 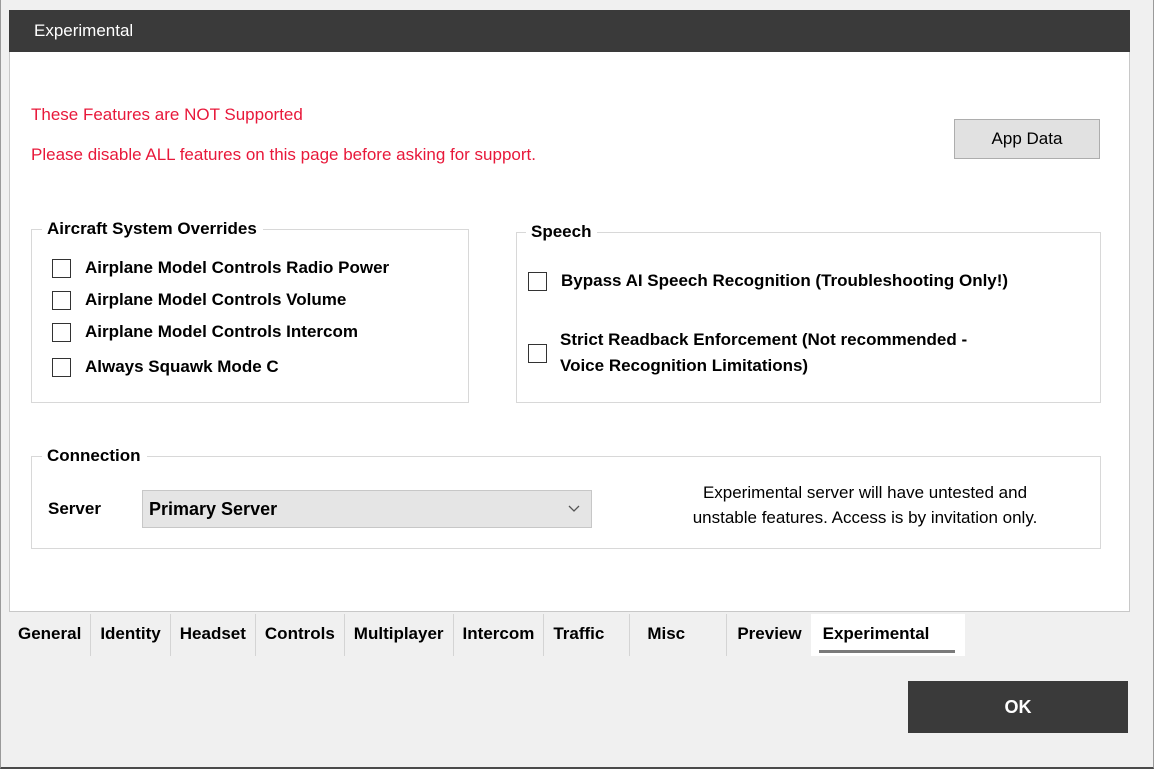 What do you see at coordinates (1027, 139) in the screenshot?
I see `app-data-button: App Data` at bounding box center [1027, 139].